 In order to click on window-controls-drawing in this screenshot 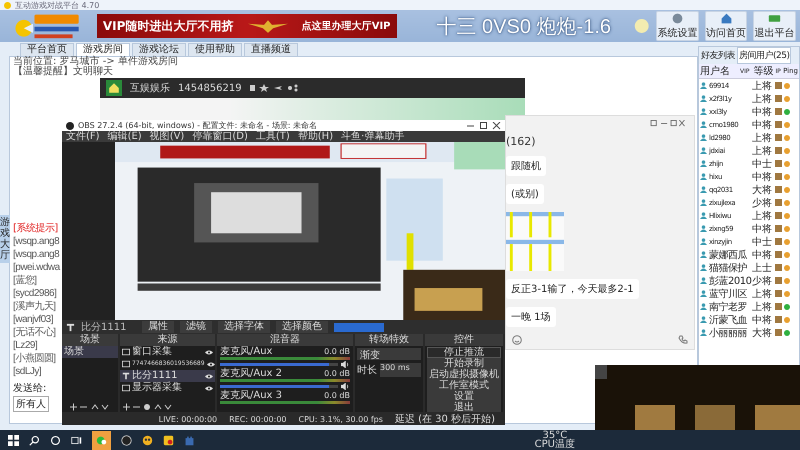, I will do `click(668, 123)`.